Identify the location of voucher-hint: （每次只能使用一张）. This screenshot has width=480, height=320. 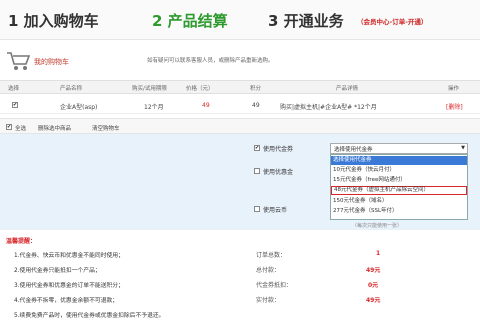
(377, 226).